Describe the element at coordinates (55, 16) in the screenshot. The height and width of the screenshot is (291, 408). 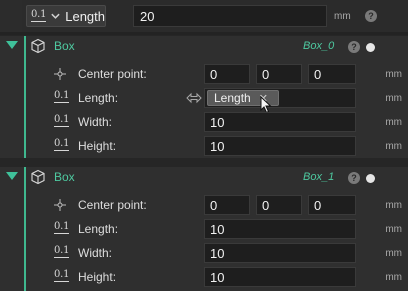
I see `chevron-down-icon` at that location.